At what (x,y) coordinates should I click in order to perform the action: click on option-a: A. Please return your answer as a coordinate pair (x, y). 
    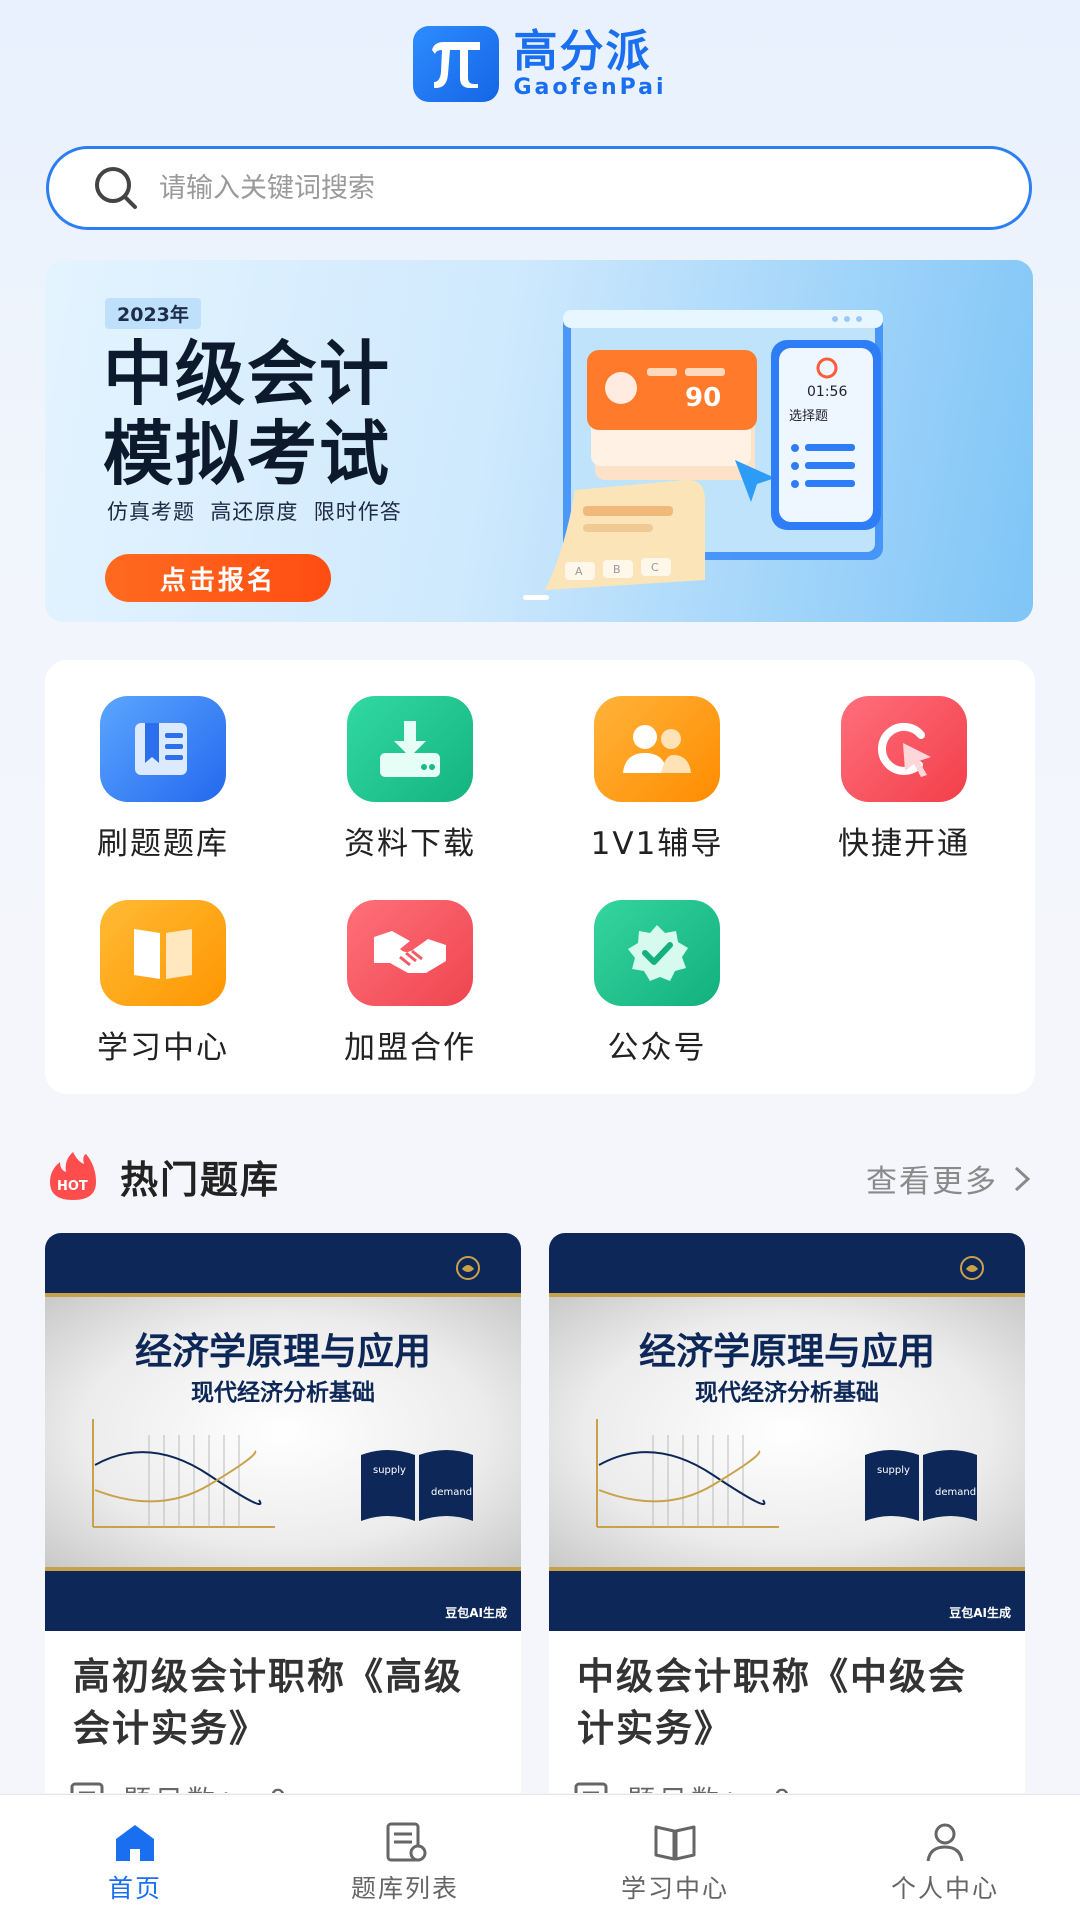
    Looking at the image, I should click on (579, 571).